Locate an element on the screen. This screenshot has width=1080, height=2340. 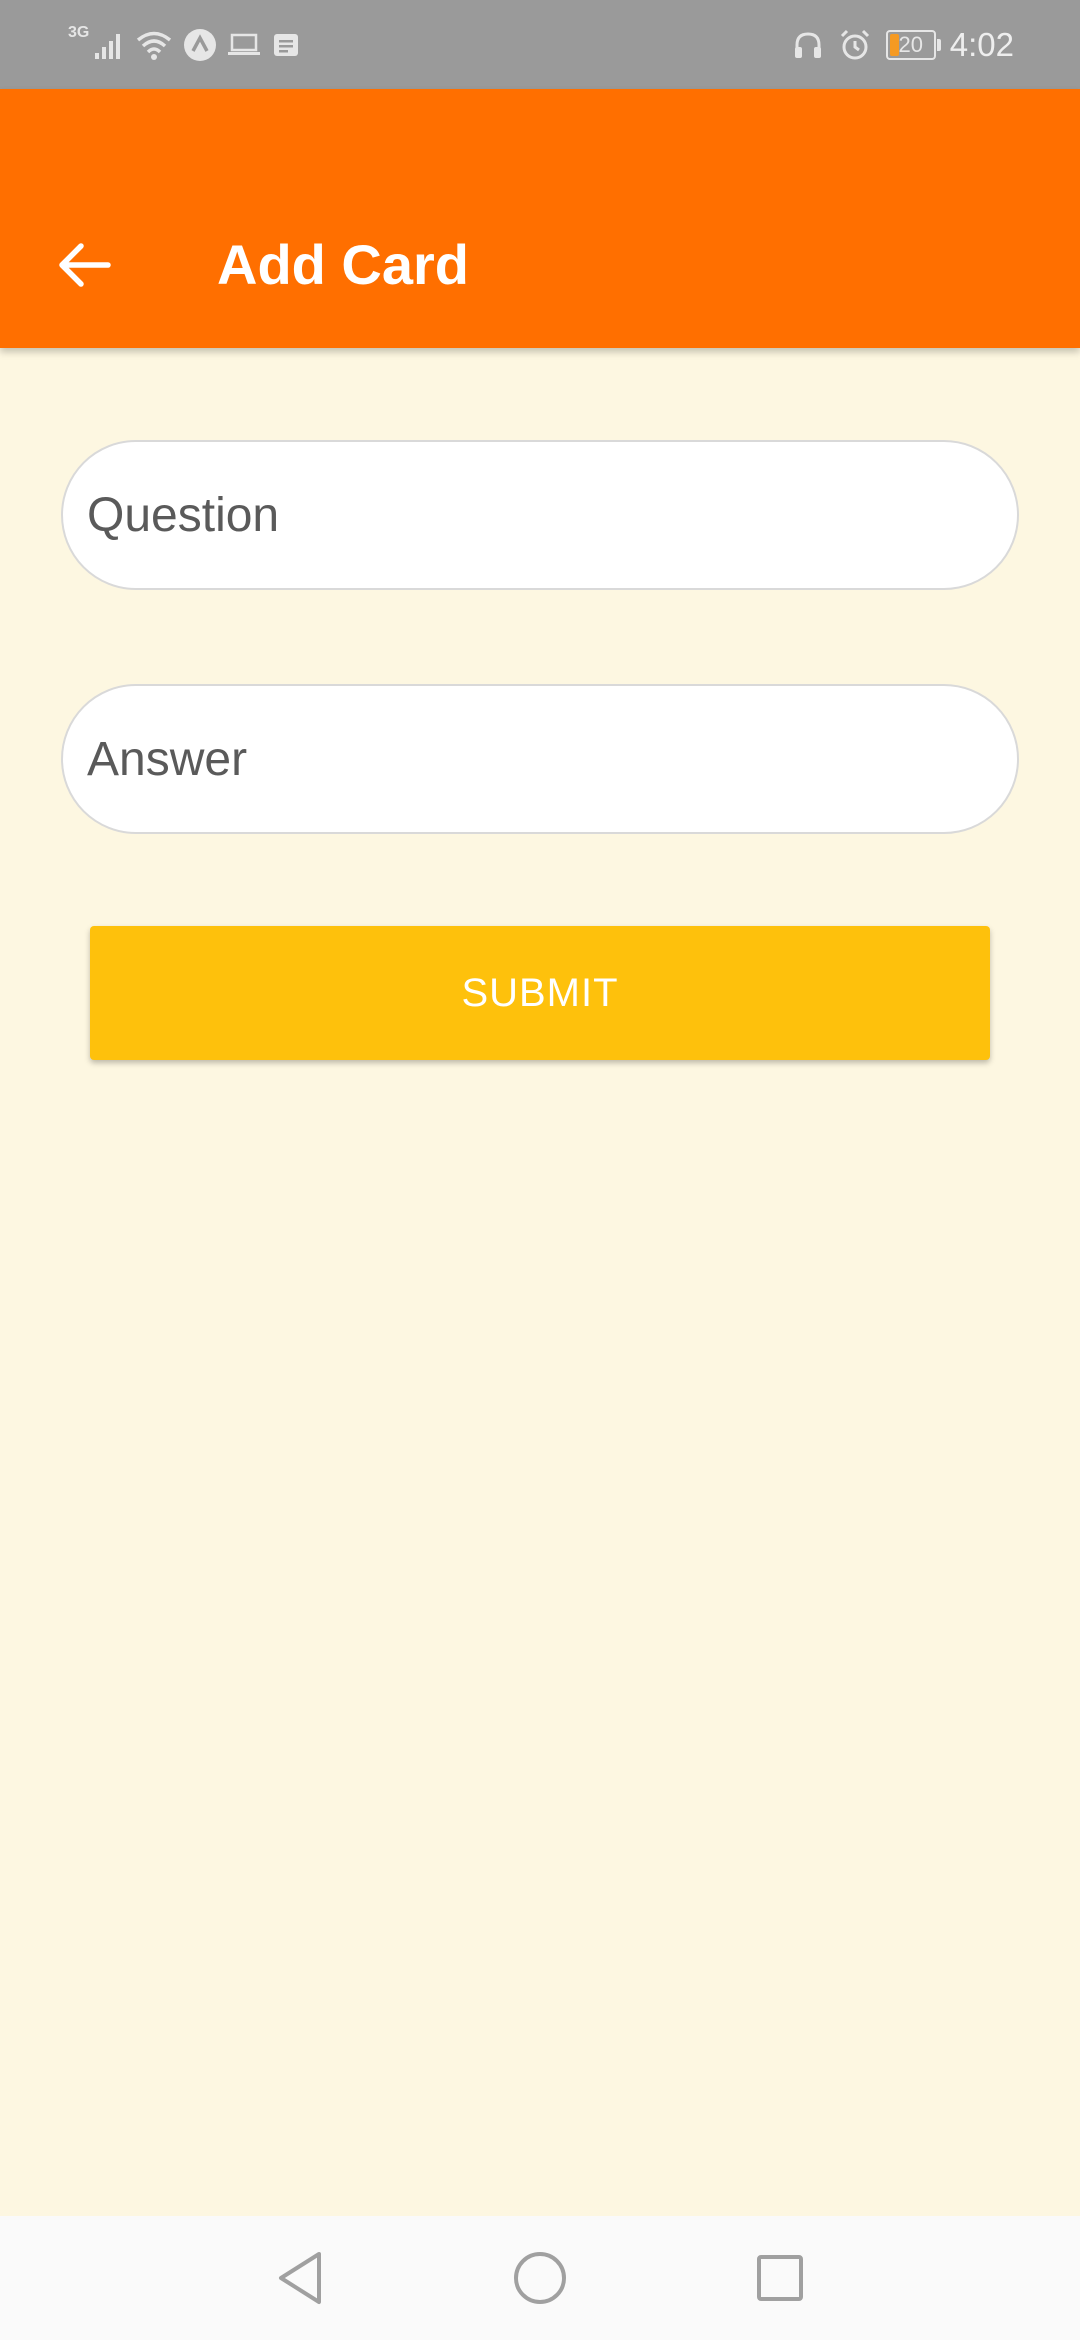
status-right-icons: 20 4:02 is located at coordinates (903, 45).